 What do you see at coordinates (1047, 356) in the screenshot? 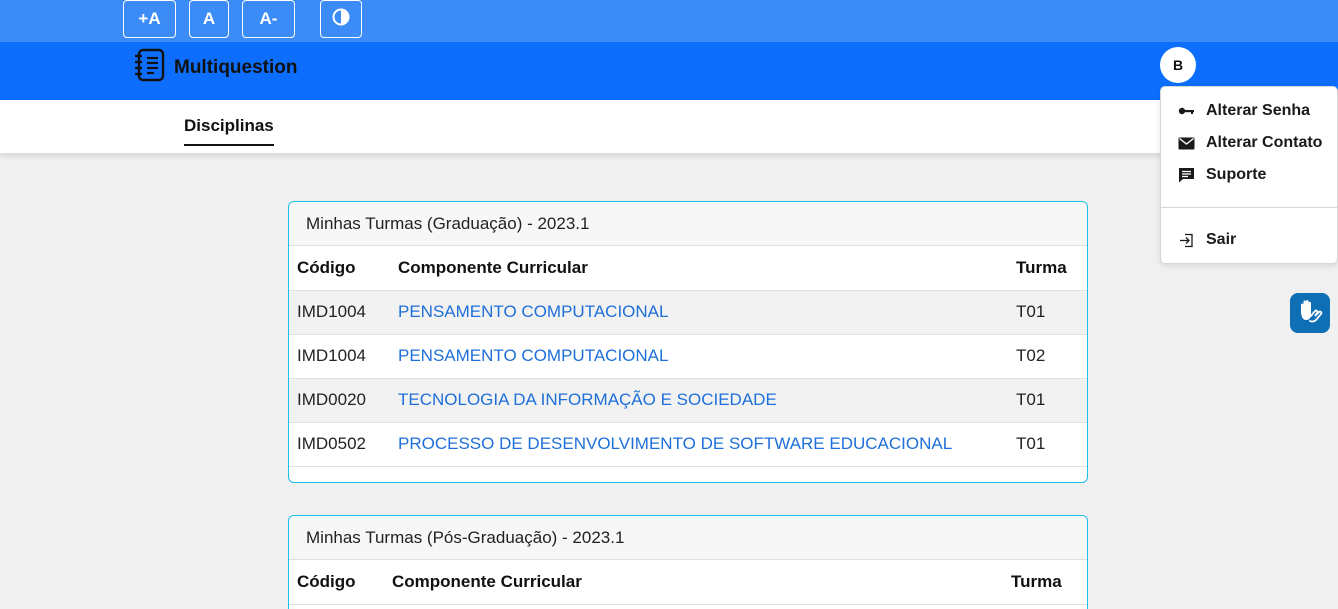
I see `cell-turma: T02` at bounding box center [1047, 356].